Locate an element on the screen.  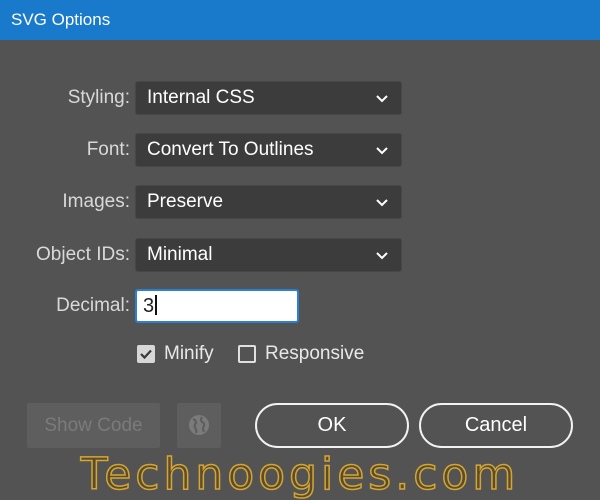
decimal-input: 3 is located at coordinates (217, 306).